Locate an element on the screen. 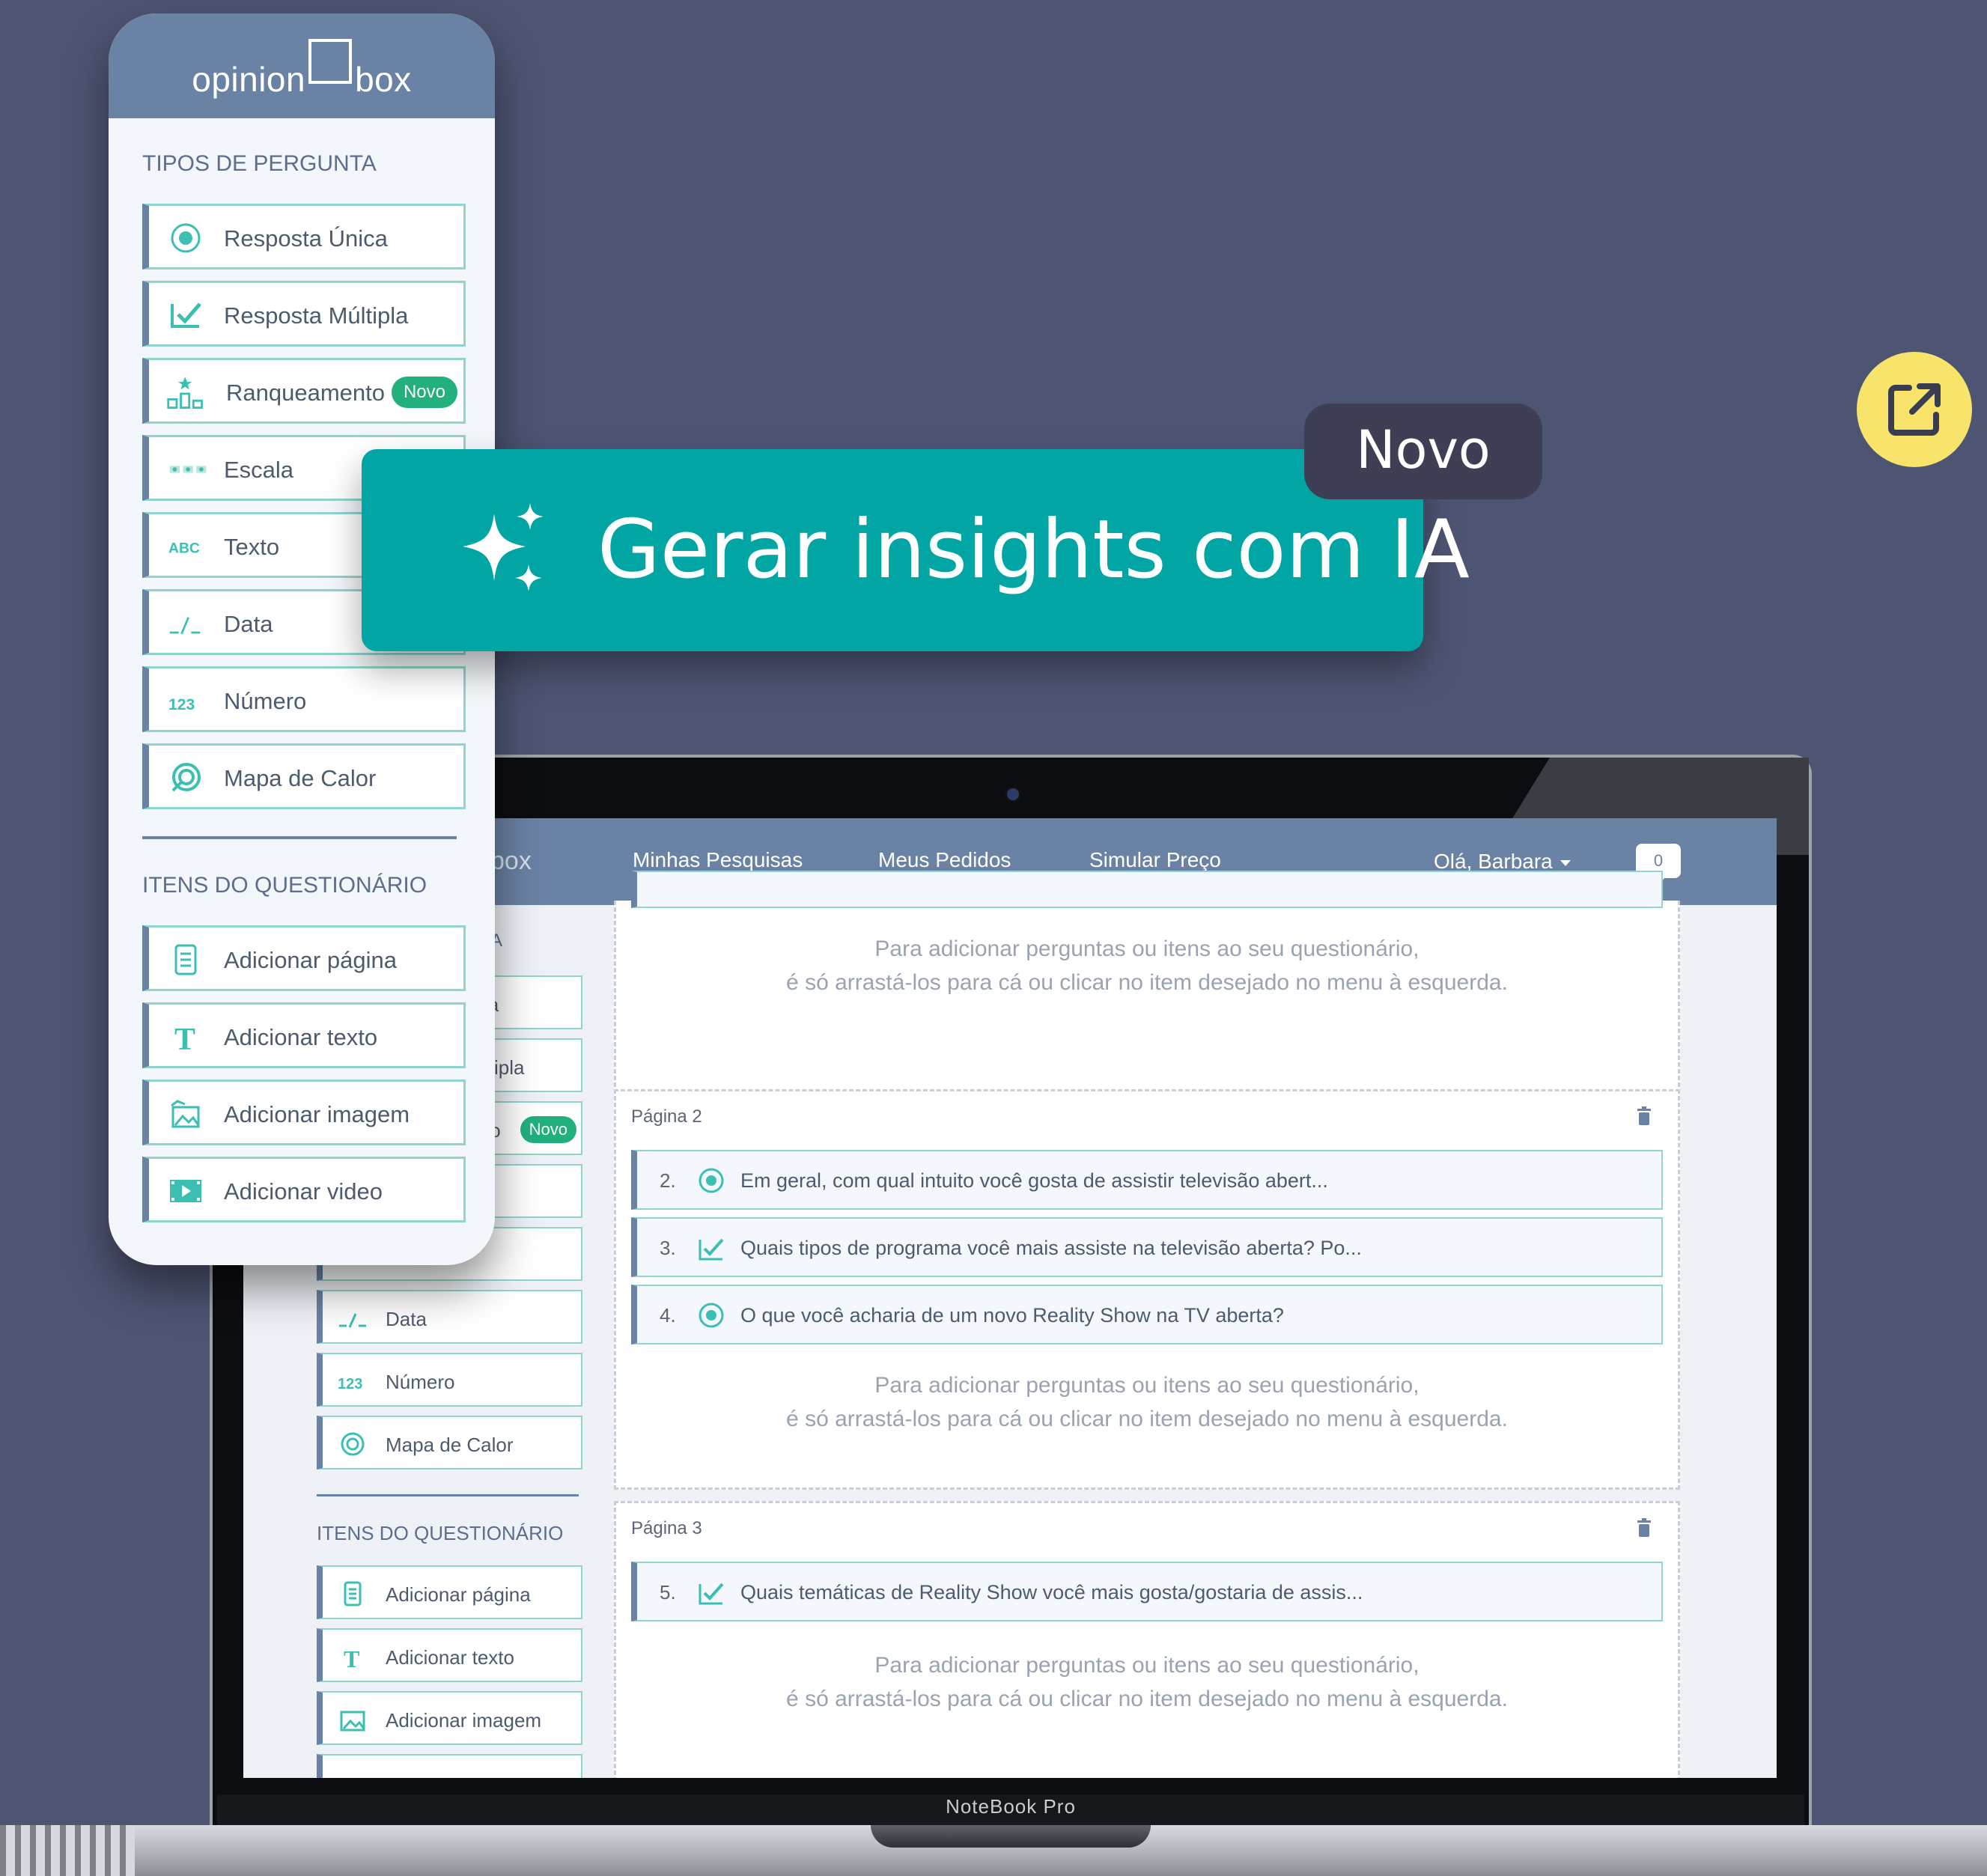 The image size is (1987, 1876). panel-item-adicionar-imagem: Adicionar imagem is located at coordinates (304, 1112).